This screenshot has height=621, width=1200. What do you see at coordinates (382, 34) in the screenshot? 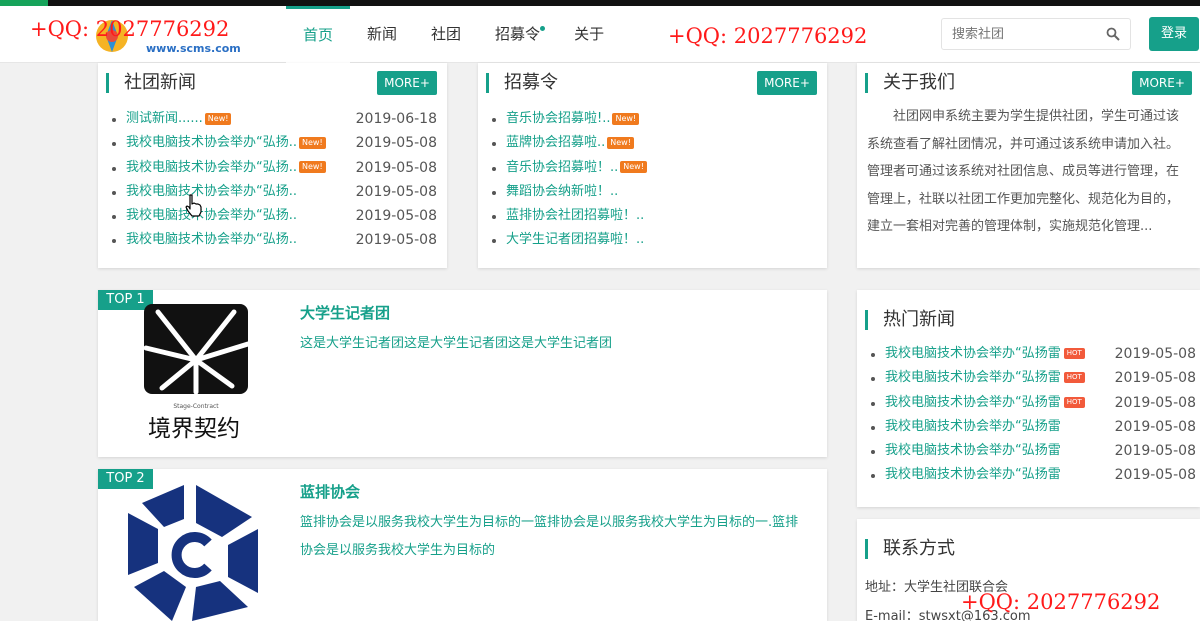
I see `nav-news: 新闻` at bounding box center [382, 34].